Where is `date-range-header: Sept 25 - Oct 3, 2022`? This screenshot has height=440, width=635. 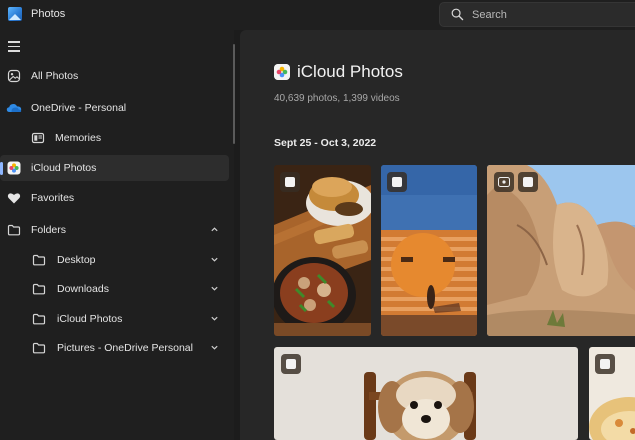
date-range-header: Sept 25 - Oct 3, 2022 is located at coordinates (325, 143).